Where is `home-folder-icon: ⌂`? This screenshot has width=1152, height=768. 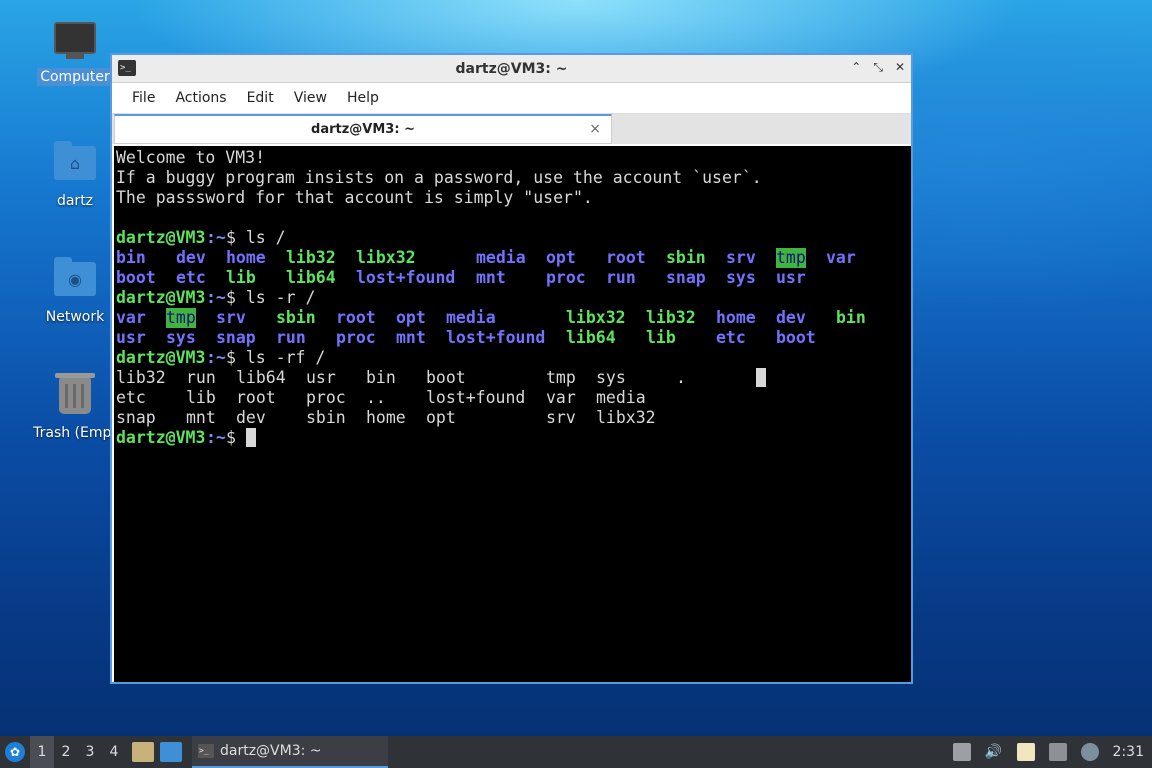 home-folder-icon: ⌂ is located at coordinates (75, 163).